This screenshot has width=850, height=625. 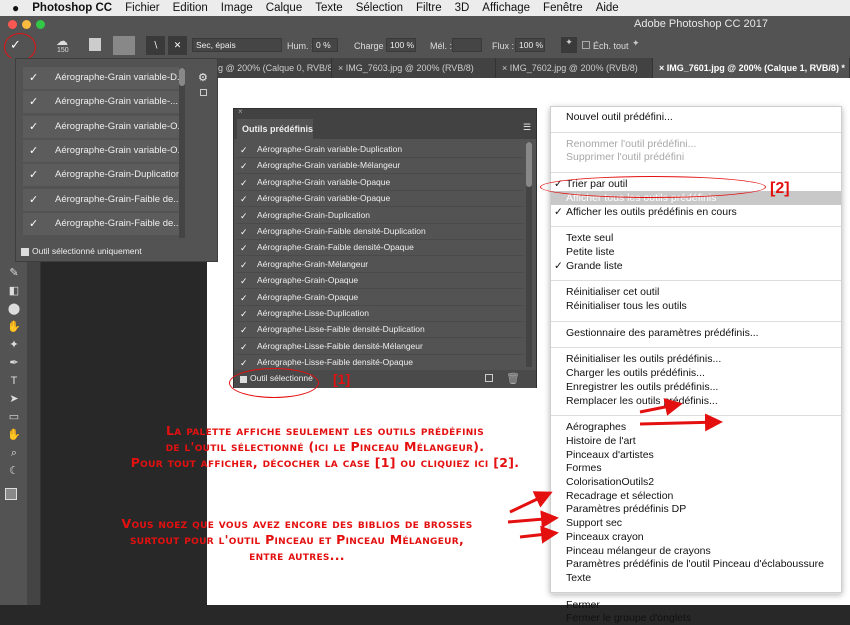 What do you see at coordinates (14, 381) in the screenshot?
I see `tool-icon: T` at bounding box center [14, 381].